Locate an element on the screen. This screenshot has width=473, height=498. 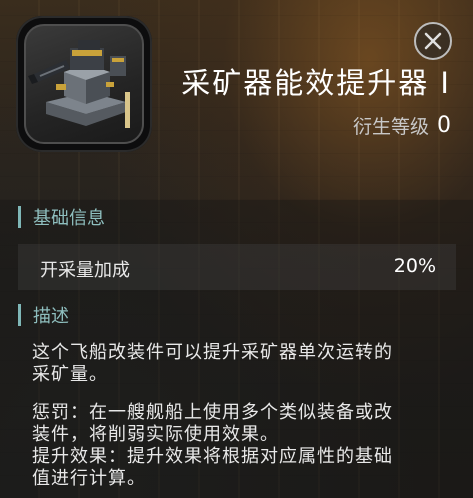
close-button is located at coordinates (433, 41).